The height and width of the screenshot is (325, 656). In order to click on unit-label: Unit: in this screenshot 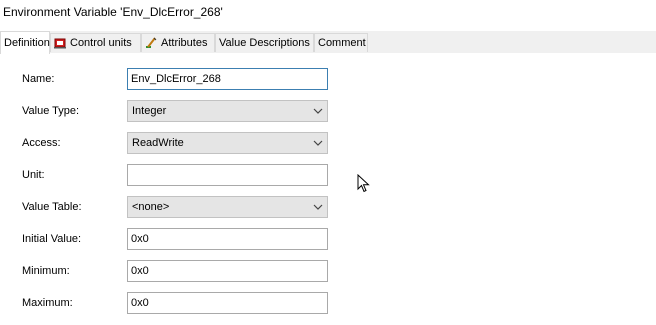, I will do `click(33, 175)`.